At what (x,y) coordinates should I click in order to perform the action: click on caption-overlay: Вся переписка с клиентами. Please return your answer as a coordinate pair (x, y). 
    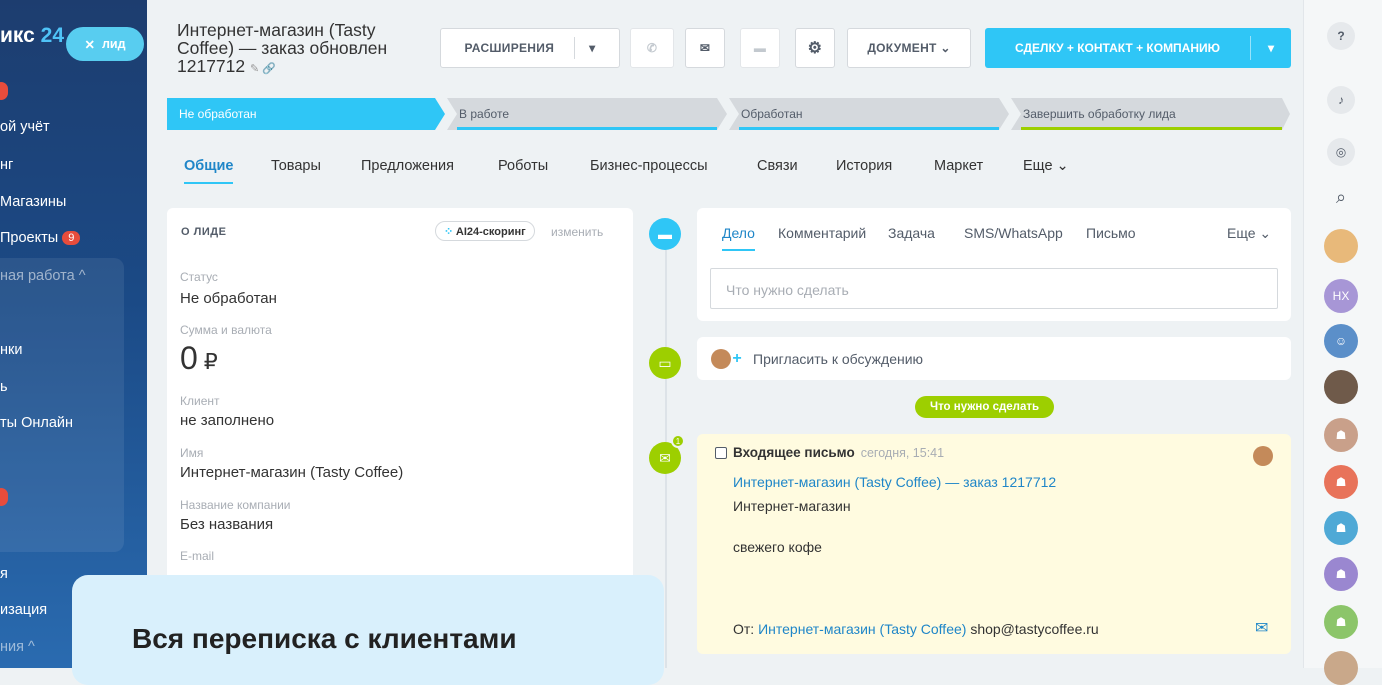
    Looking at the image, I should click on (368, 630).